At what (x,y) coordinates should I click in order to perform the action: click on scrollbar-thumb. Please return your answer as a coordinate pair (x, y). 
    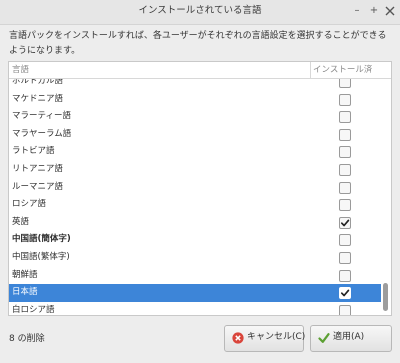
    Looking at the image, I should click on (385, 297).